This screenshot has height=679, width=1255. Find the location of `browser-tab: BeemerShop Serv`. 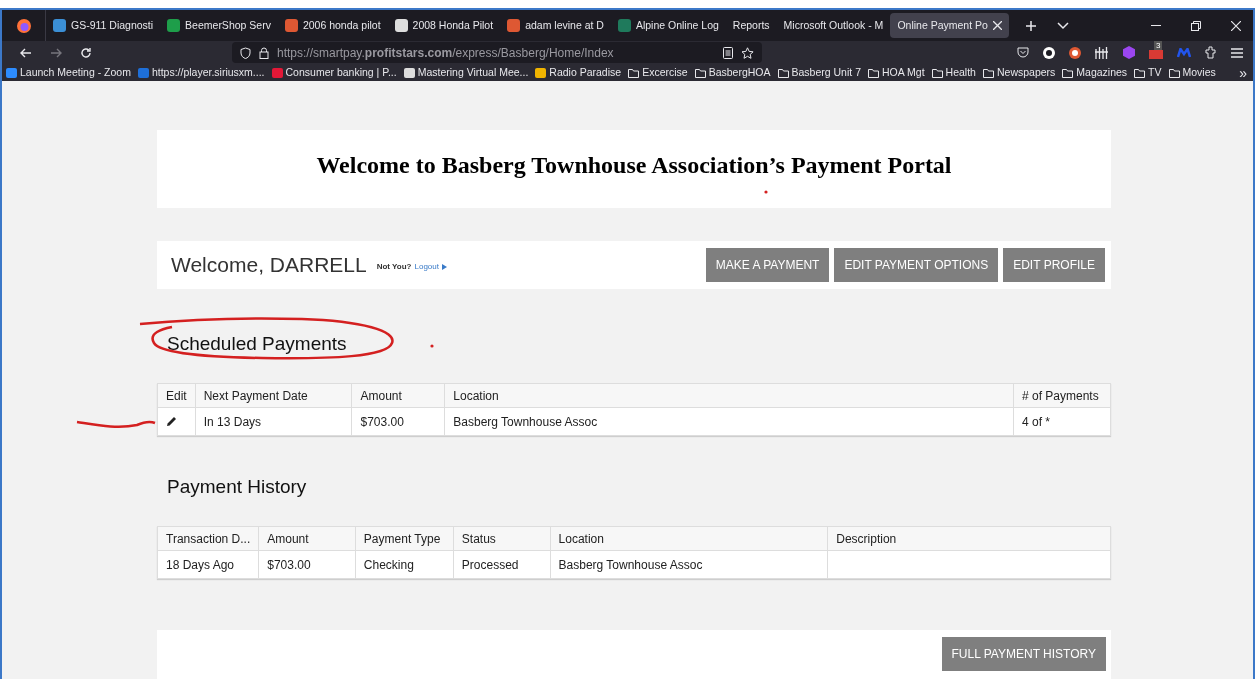

browser-tab: BeemerShop Serv is located at coordinates (219, 25).